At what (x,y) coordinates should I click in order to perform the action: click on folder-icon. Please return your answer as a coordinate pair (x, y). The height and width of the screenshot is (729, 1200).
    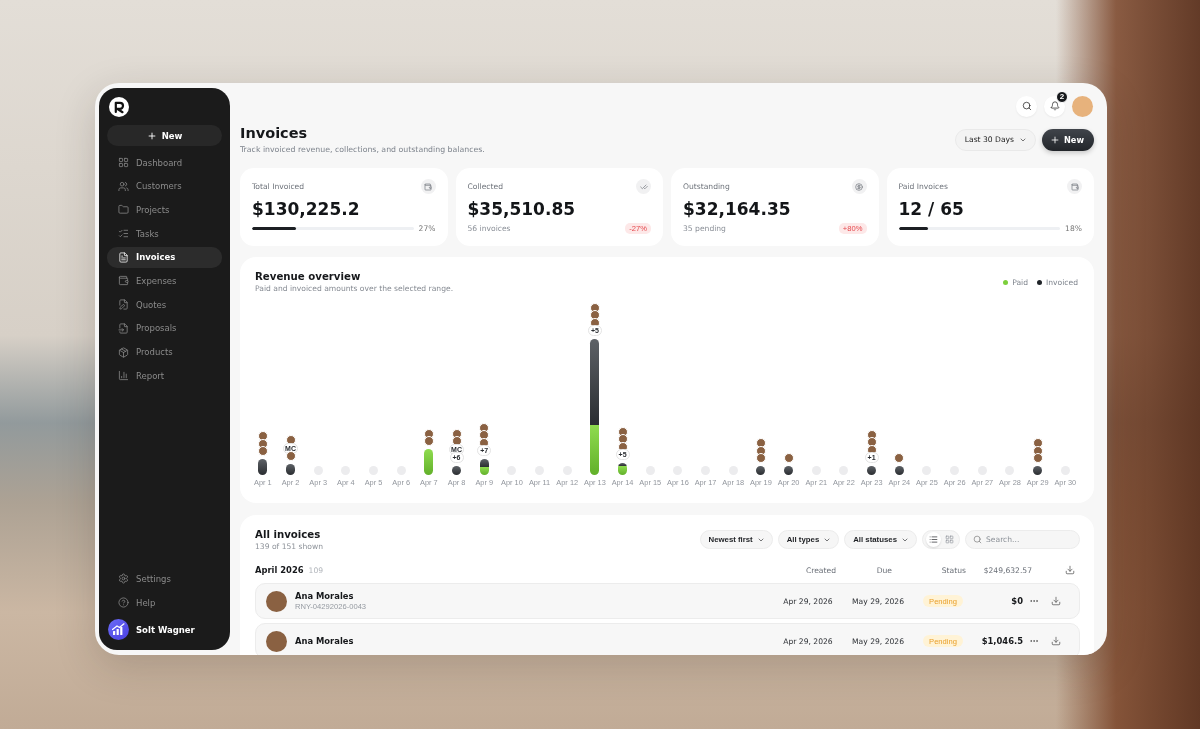
    Looking at the image, I should click on (123, 210).